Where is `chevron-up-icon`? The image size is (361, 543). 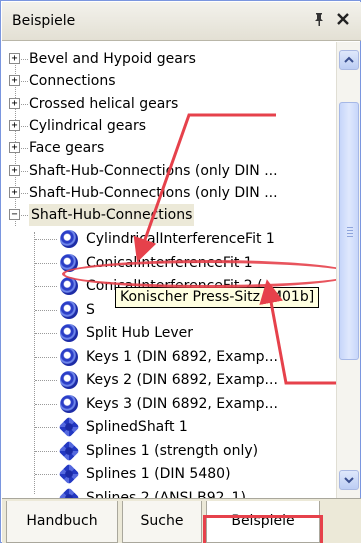 chevron-up-icon is located at coordinates (349, 59).